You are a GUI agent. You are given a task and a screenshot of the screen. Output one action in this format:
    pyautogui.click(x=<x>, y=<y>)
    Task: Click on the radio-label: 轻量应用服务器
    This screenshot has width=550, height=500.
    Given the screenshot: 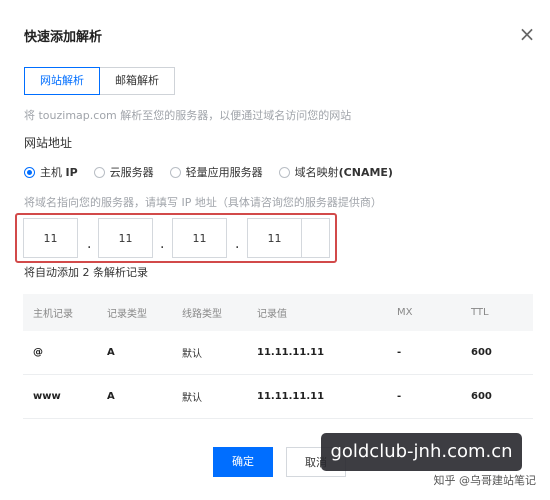 What is the action you would take?
    pyautogui.click(x=224, y=172)
    